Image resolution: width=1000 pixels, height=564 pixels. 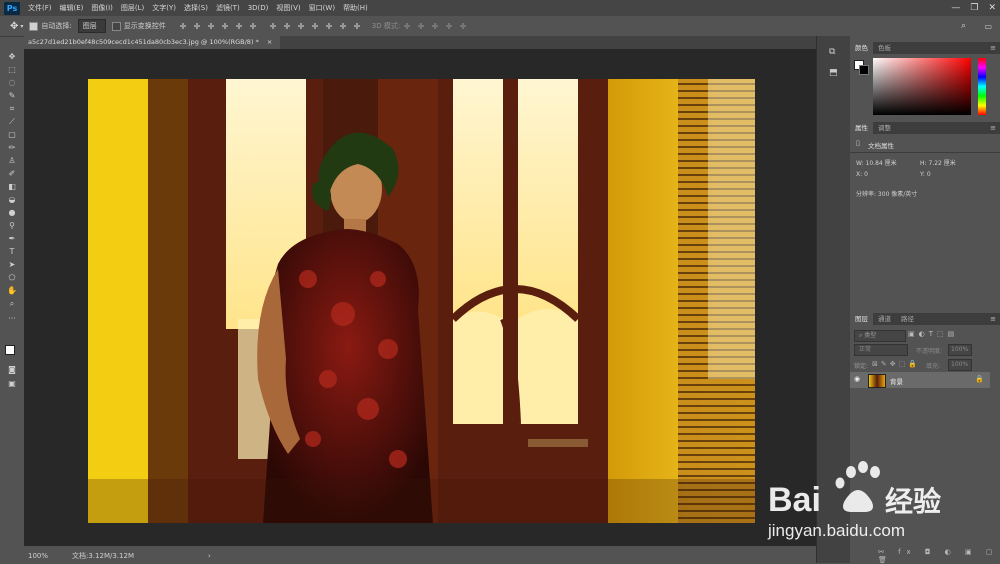 What do you see at coordinates (896, 364) in the screenshot?
I see `lock-icons: ⊠✎✥⬚🔒` at bounding box center [896, 364].